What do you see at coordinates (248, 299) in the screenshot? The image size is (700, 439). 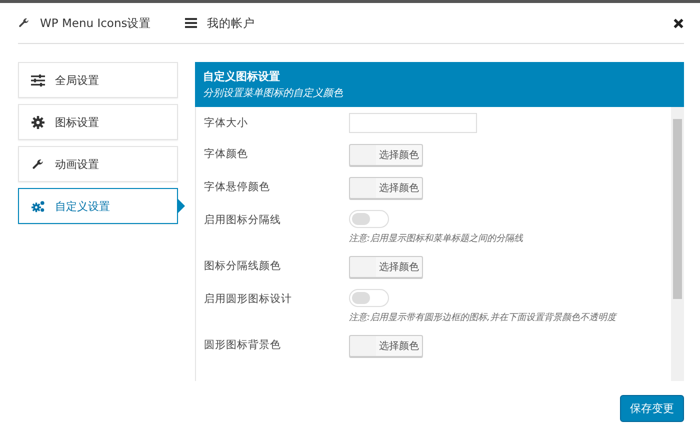 I see `setting-label: 启用圆形图标设计` at bounding box center [248, 299].